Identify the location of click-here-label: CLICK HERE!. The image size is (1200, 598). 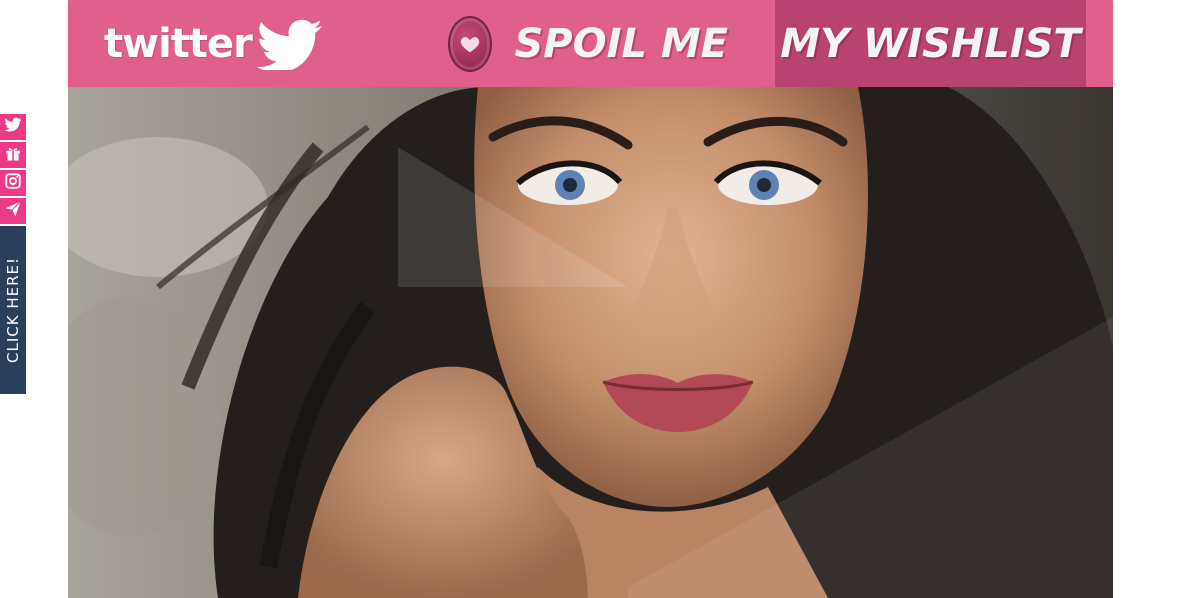
(13, 310).